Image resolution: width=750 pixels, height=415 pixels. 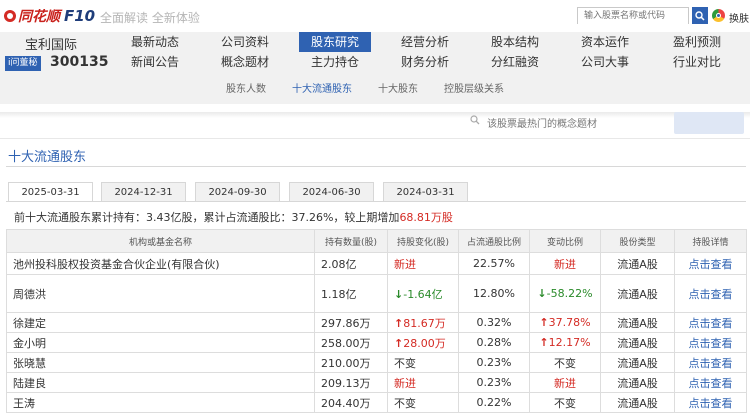 I want to click on ask-secretary-button: i问董秘, so click(x=23, y=63).